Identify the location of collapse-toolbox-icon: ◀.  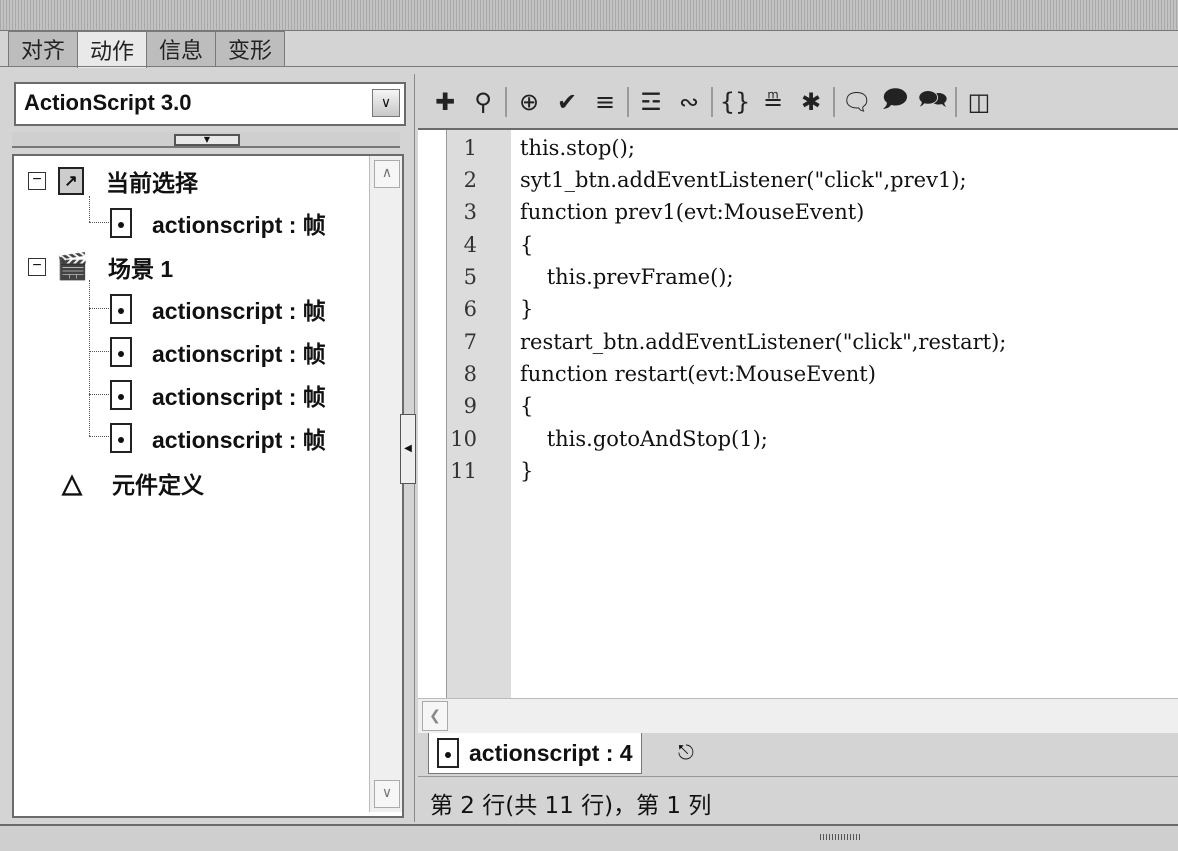
(408, 449).